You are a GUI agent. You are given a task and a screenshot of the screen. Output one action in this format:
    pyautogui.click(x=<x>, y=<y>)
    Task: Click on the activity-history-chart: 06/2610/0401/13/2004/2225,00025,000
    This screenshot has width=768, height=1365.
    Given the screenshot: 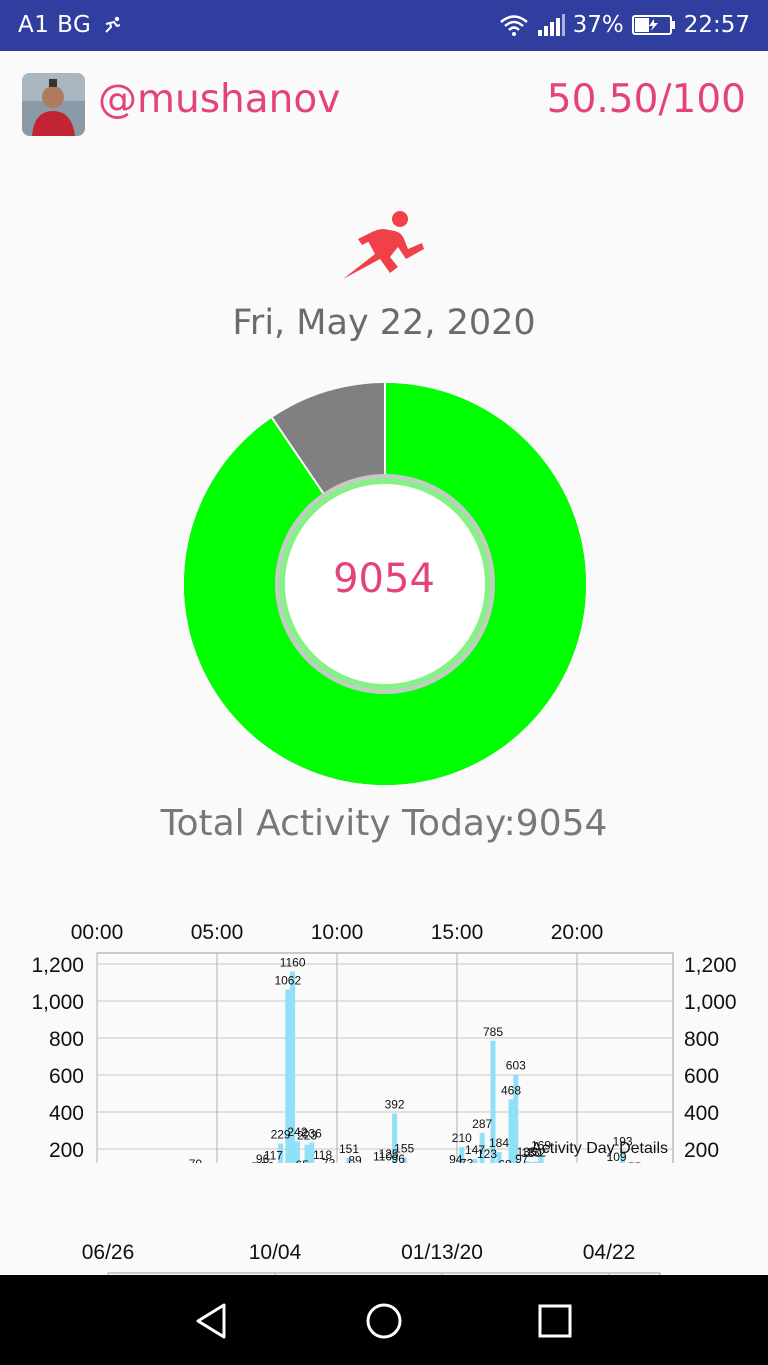 What is the action you would take?
    pyautogui.click(x=384, y=1227)
    